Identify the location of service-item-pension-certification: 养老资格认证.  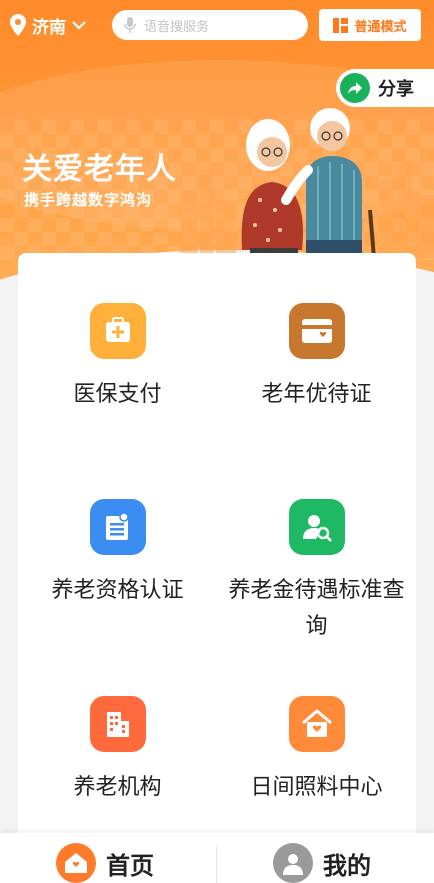
(117, 554).